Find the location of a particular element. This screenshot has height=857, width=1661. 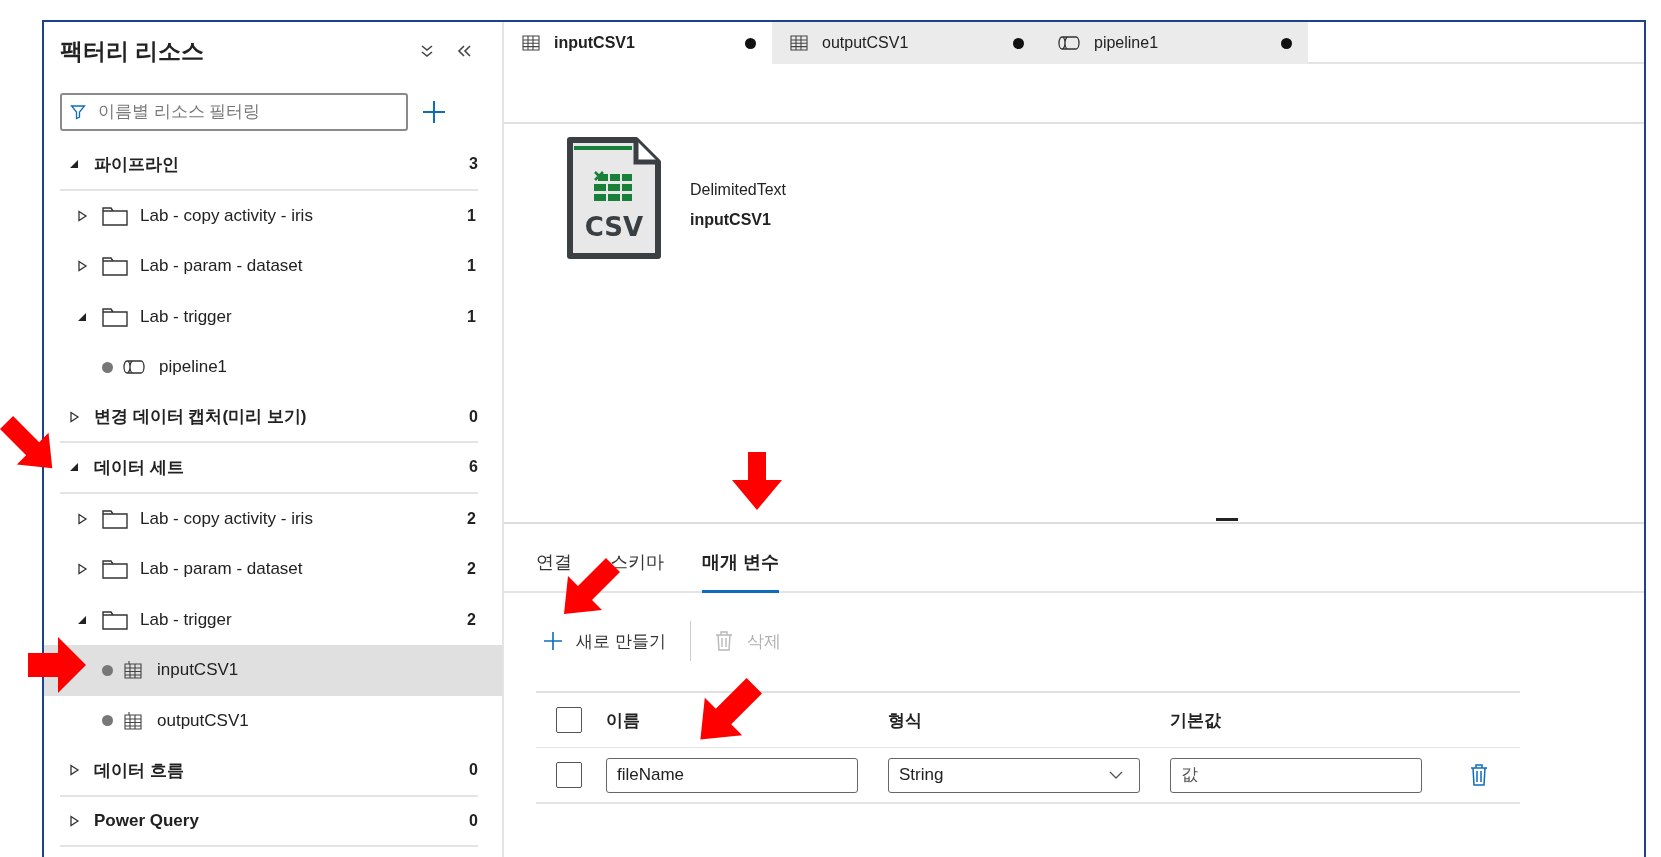

pointer-arrow is located at coordinates (58, 665).